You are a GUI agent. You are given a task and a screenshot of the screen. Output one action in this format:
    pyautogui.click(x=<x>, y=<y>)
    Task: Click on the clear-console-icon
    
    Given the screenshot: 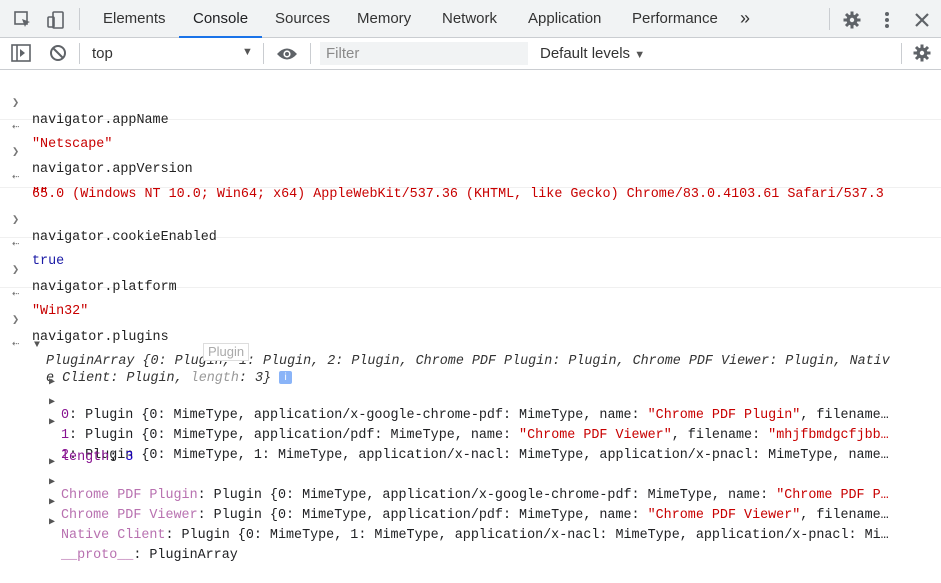 What is the action you would take?
    pyautogui.click(x=58, y=53)
    